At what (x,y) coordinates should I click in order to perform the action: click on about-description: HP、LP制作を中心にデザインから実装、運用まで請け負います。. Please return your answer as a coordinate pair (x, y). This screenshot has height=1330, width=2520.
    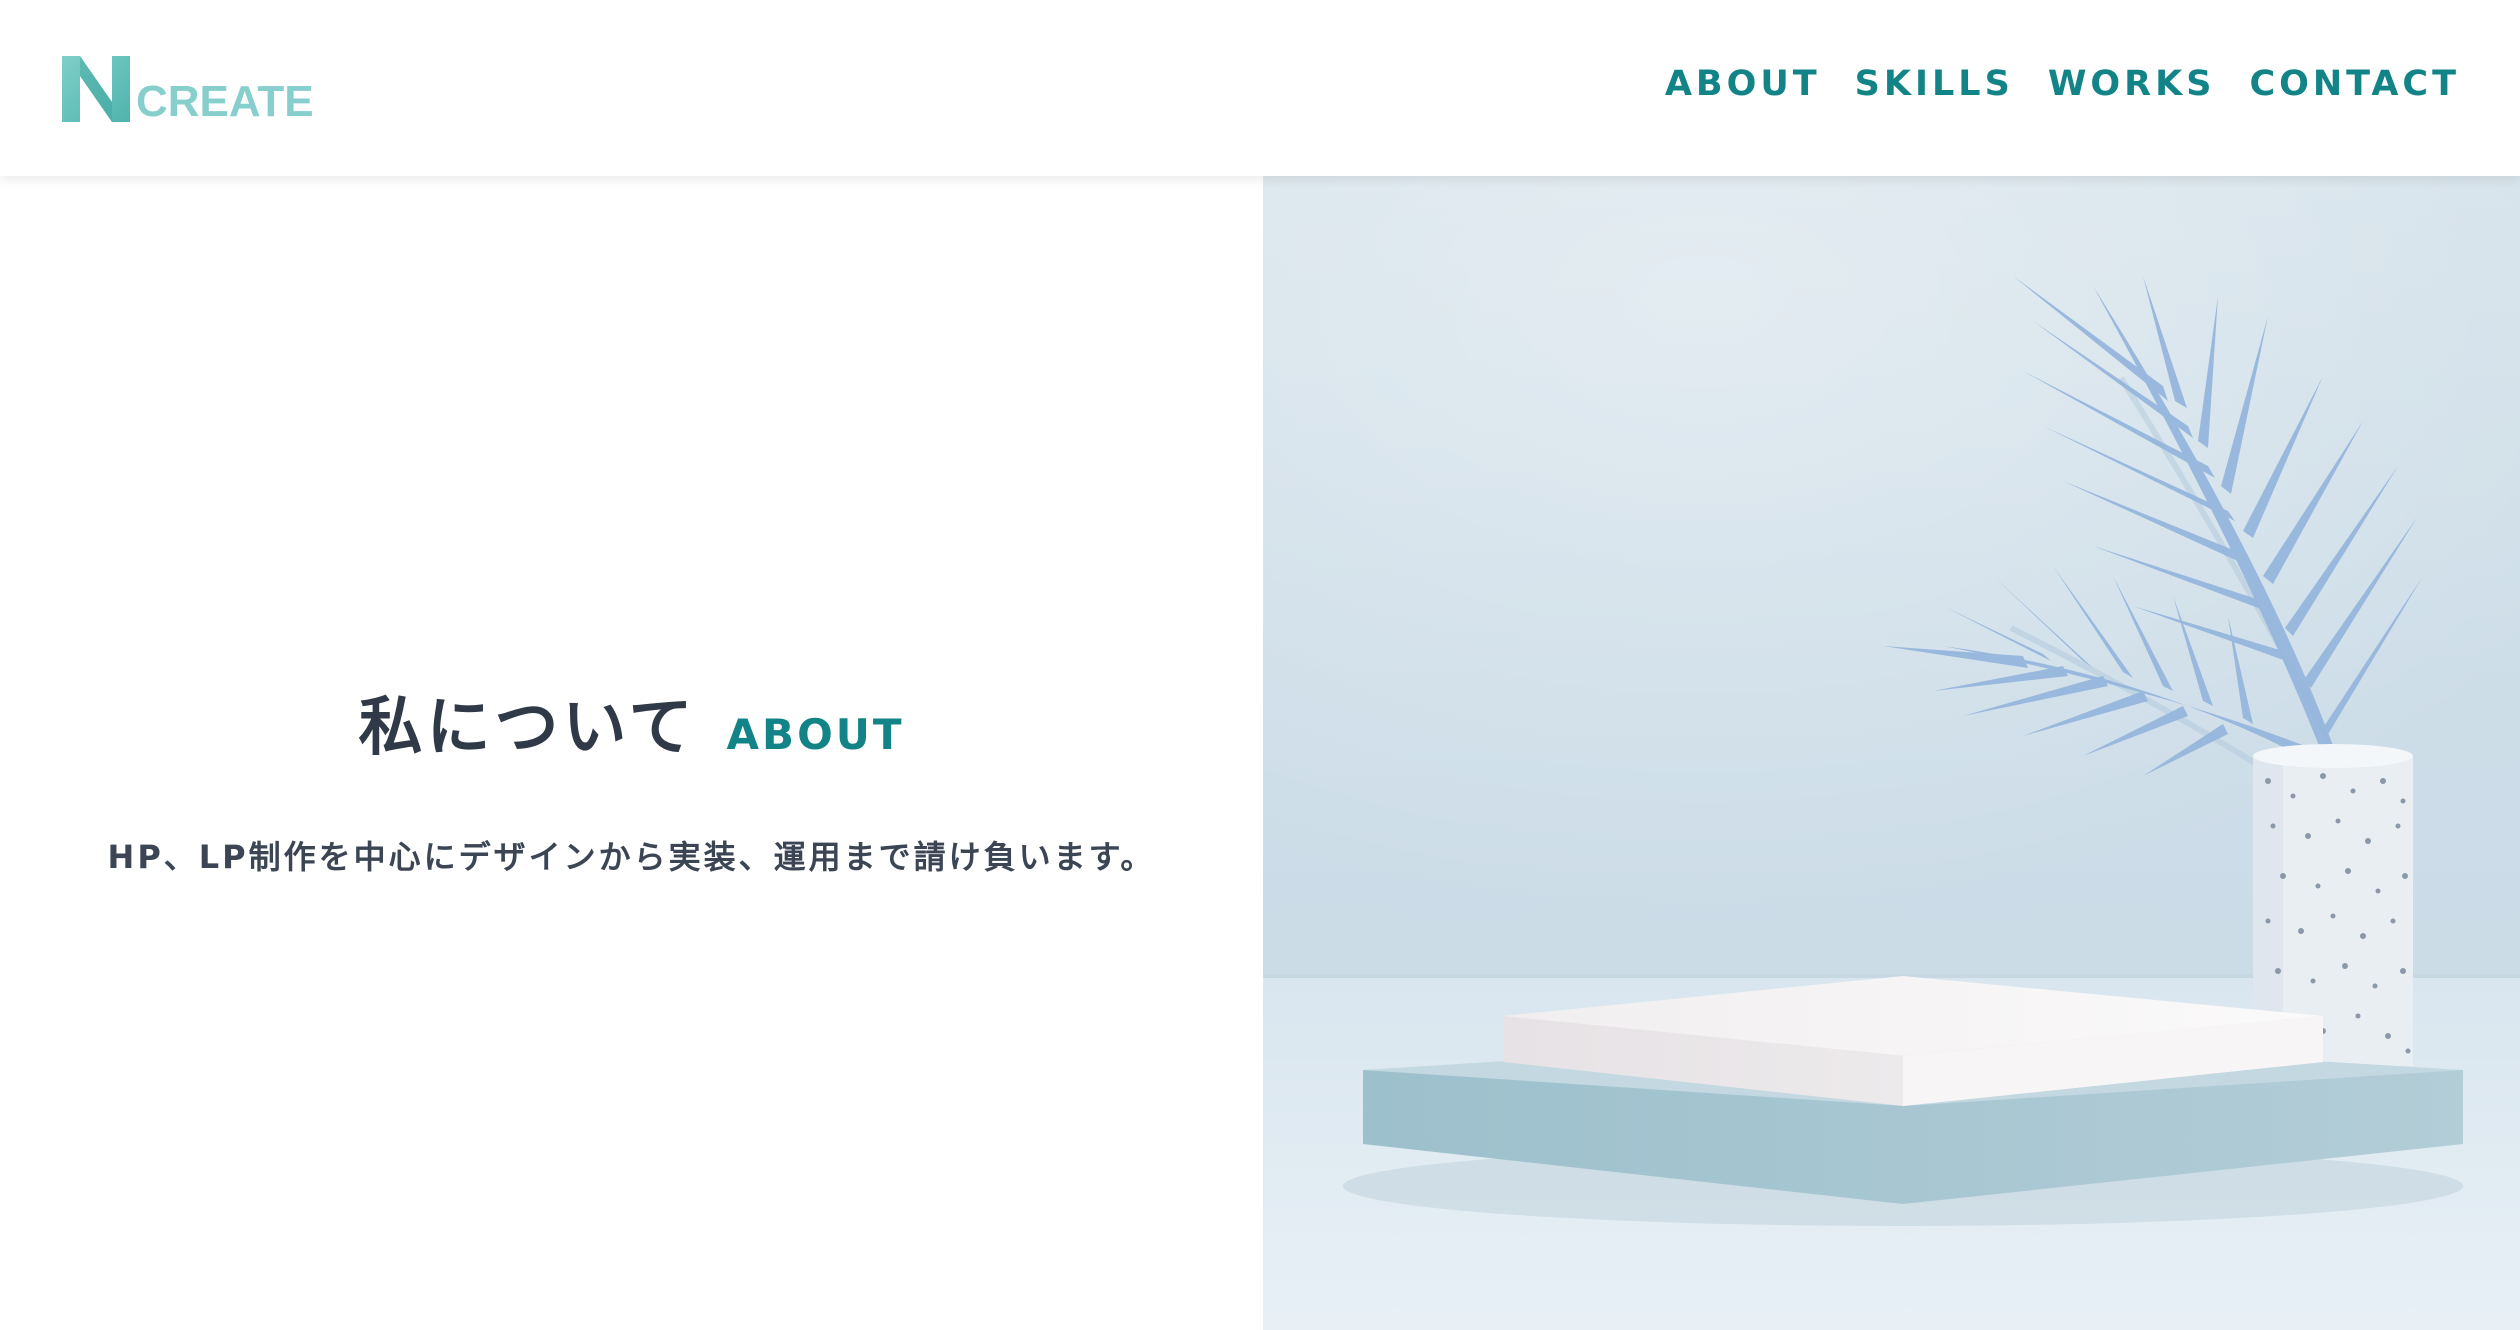
    Looking at the image, I should click on (631, 857).